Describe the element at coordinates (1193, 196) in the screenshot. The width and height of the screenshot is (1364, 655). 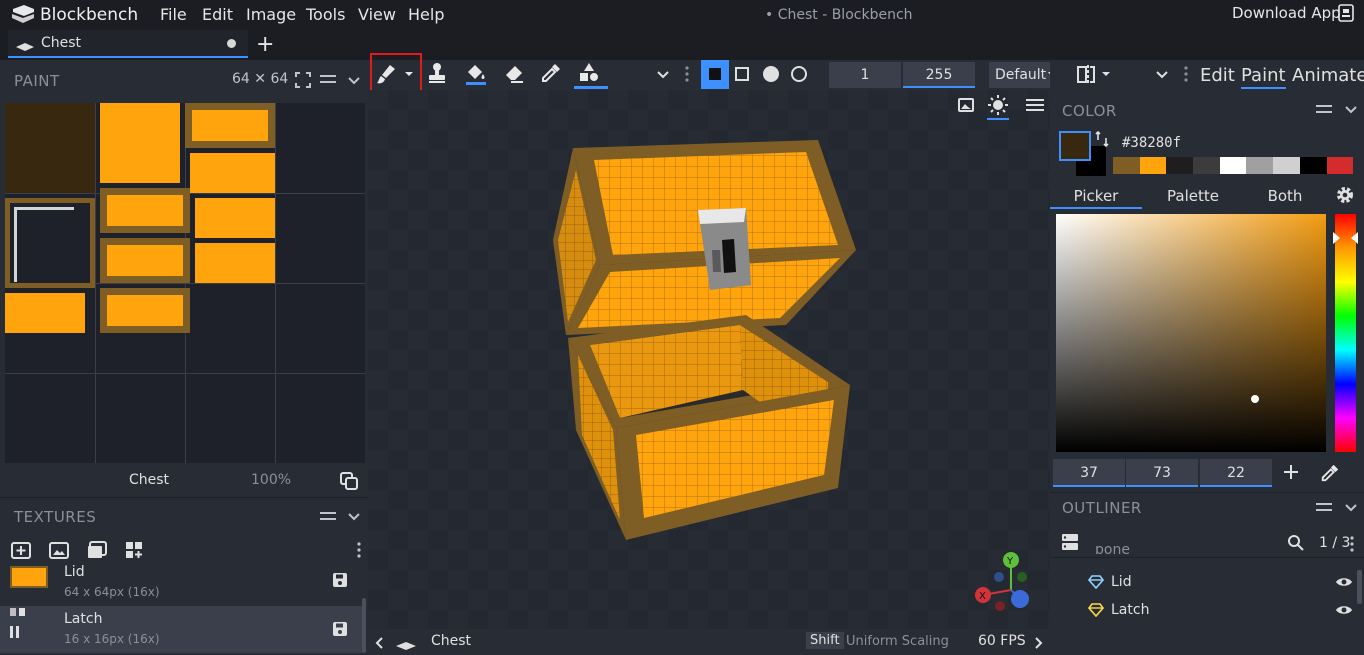
I see `tab-palette: Palette` at that location.